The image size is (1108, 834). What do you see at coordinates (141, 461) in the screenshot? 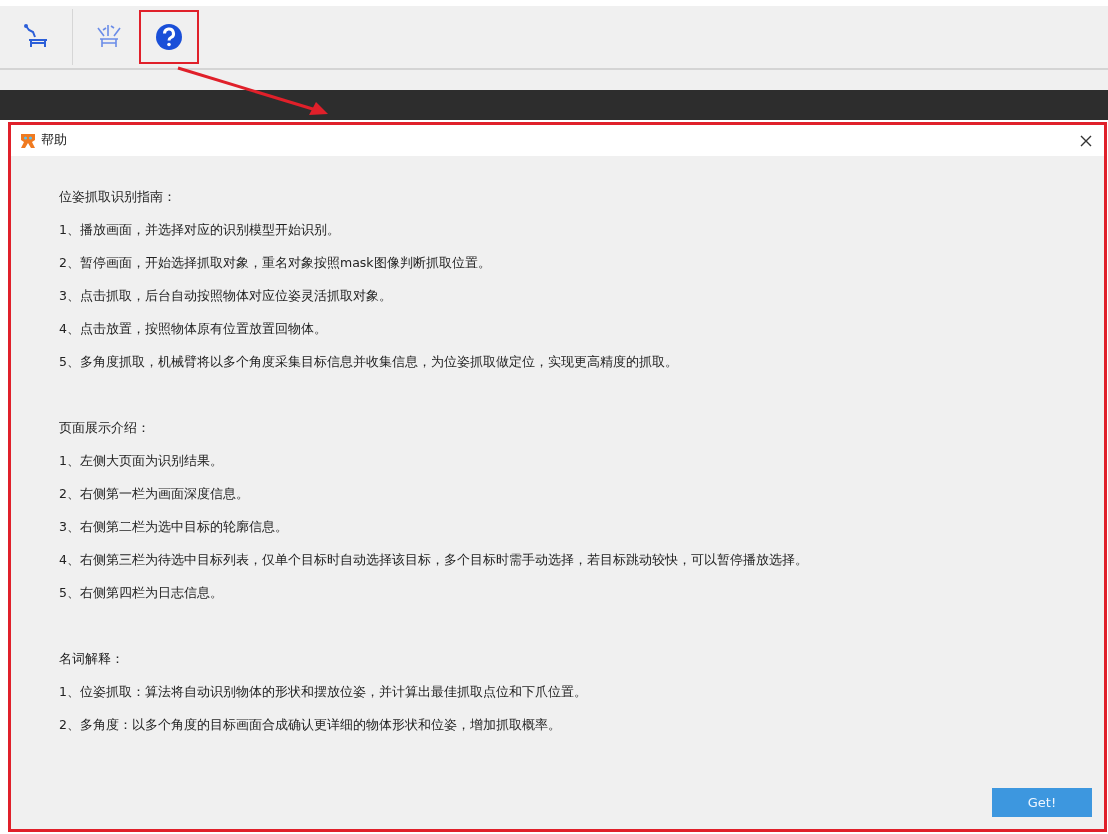
I see `instruction-line: 1、左侧大页面为识别结果。` at bounding box center [141, 461].